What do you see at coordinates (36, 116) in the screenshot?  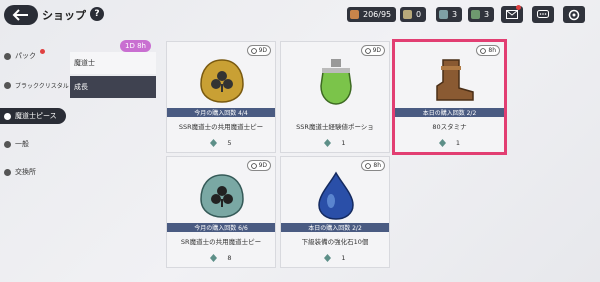 I see `sidebar-item-label: 魔道士ピース` at bounding box center [36, 116].